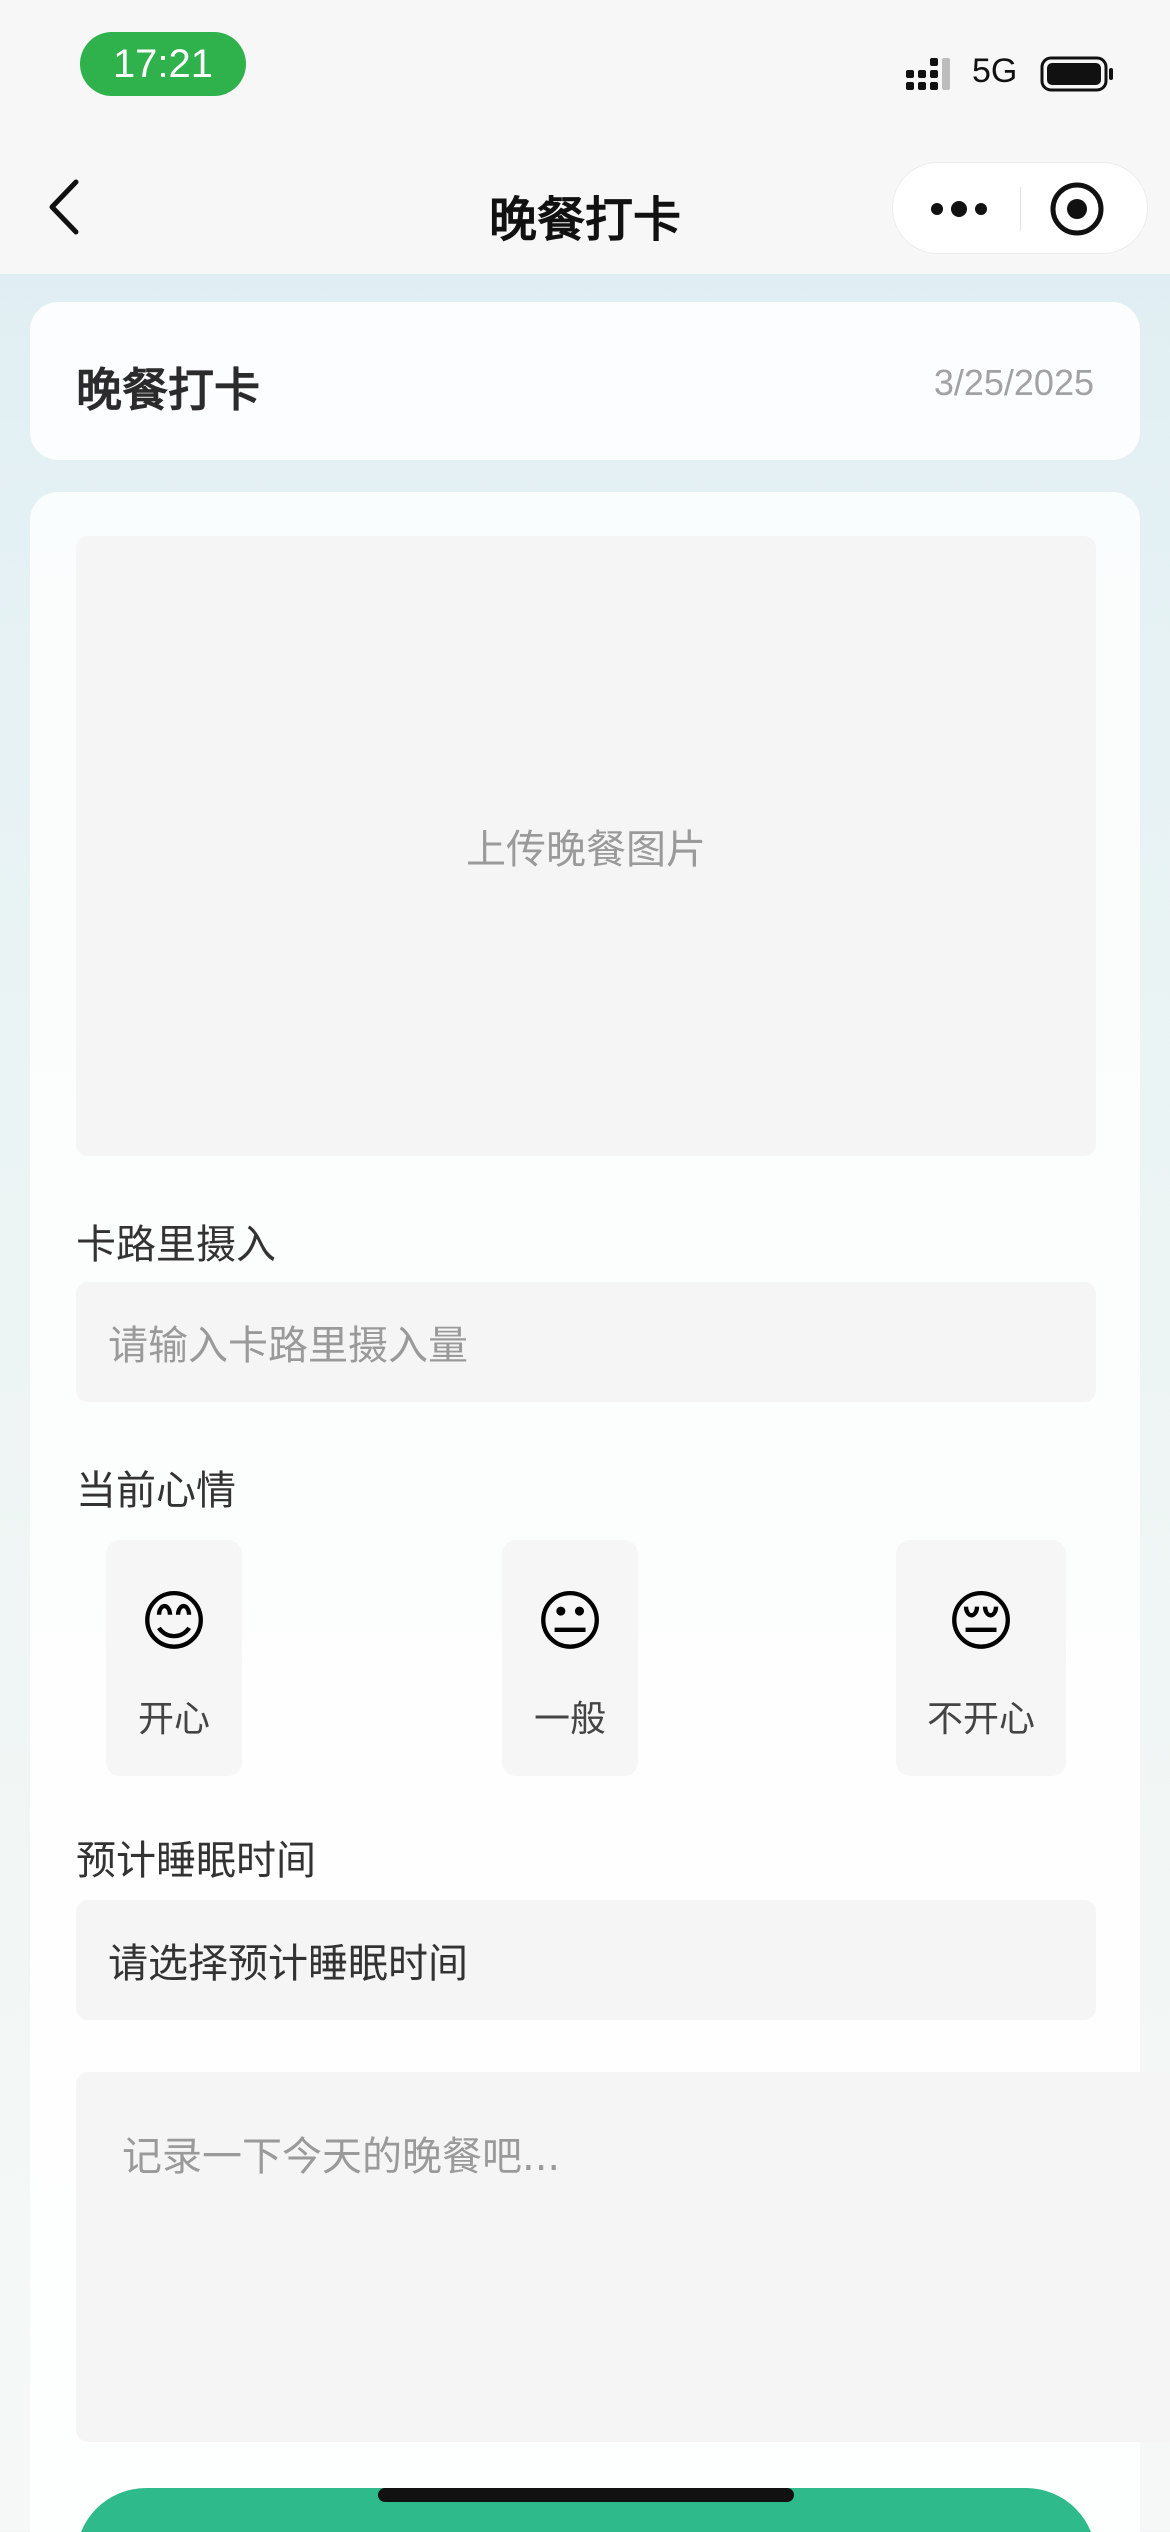 The image size is (1170, 2532). What do you see at coordinates (586, 1342) in the screenshot?
I see `calories-input: 请输入卡路里摄入量` at bounding box center [586, 1342].